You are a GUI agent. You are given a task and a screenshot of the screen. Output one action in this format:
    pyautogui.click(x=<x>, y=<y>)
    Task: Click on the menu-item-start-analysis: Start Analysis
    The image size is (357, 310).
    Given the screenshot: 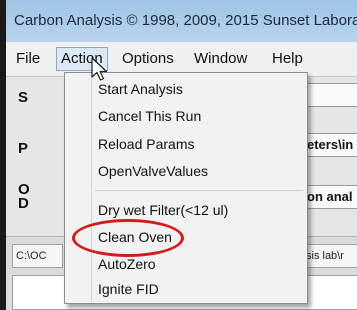 What is the action you would take?
    pyautogui.click(x=140, y=89)
    